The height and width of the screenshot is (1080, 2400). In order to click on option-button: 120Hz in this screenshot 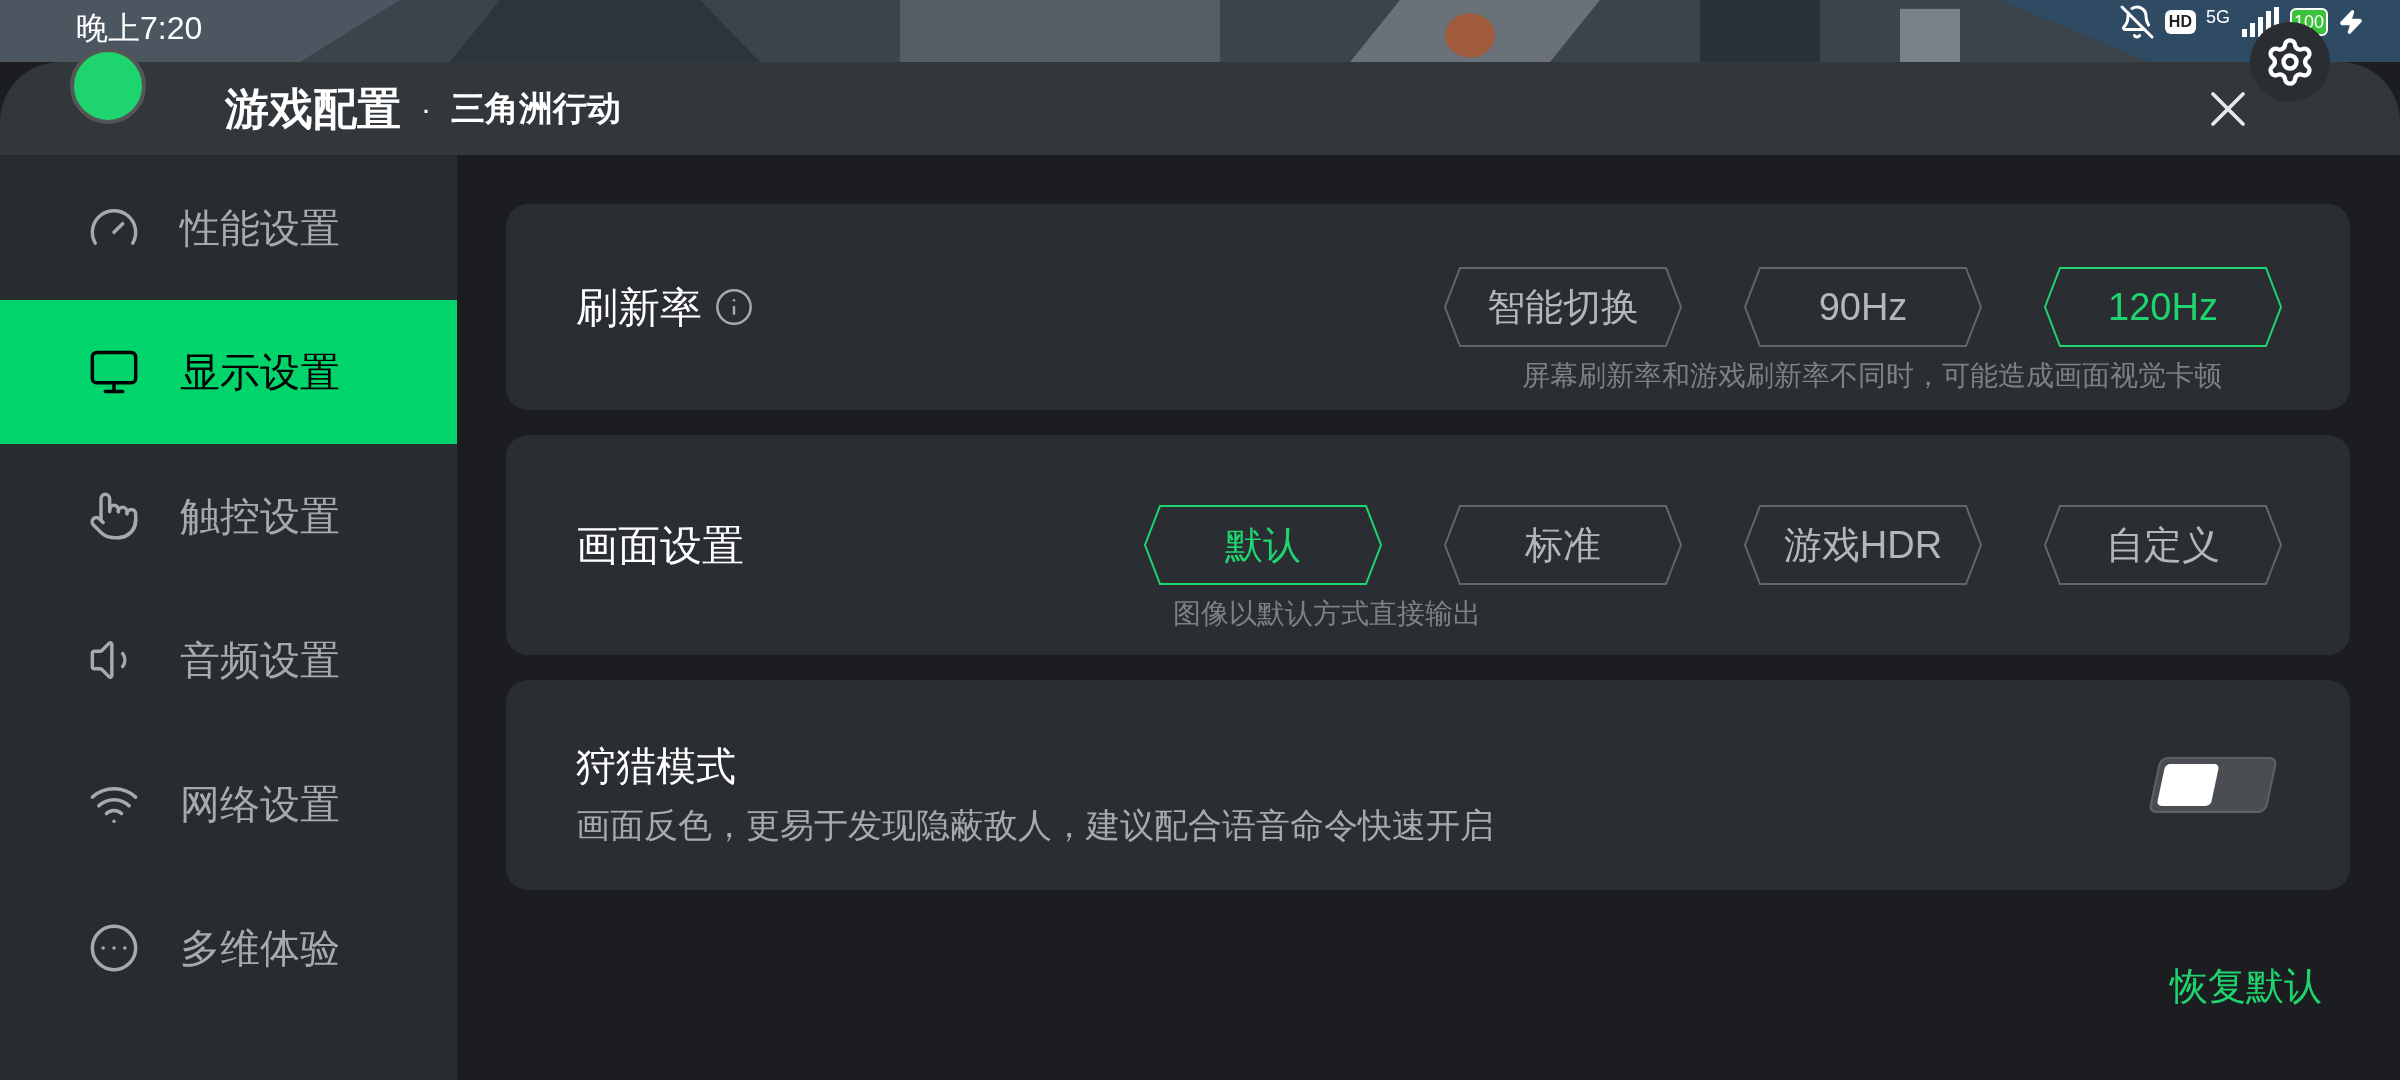, I will do `click(2163, 307)`.